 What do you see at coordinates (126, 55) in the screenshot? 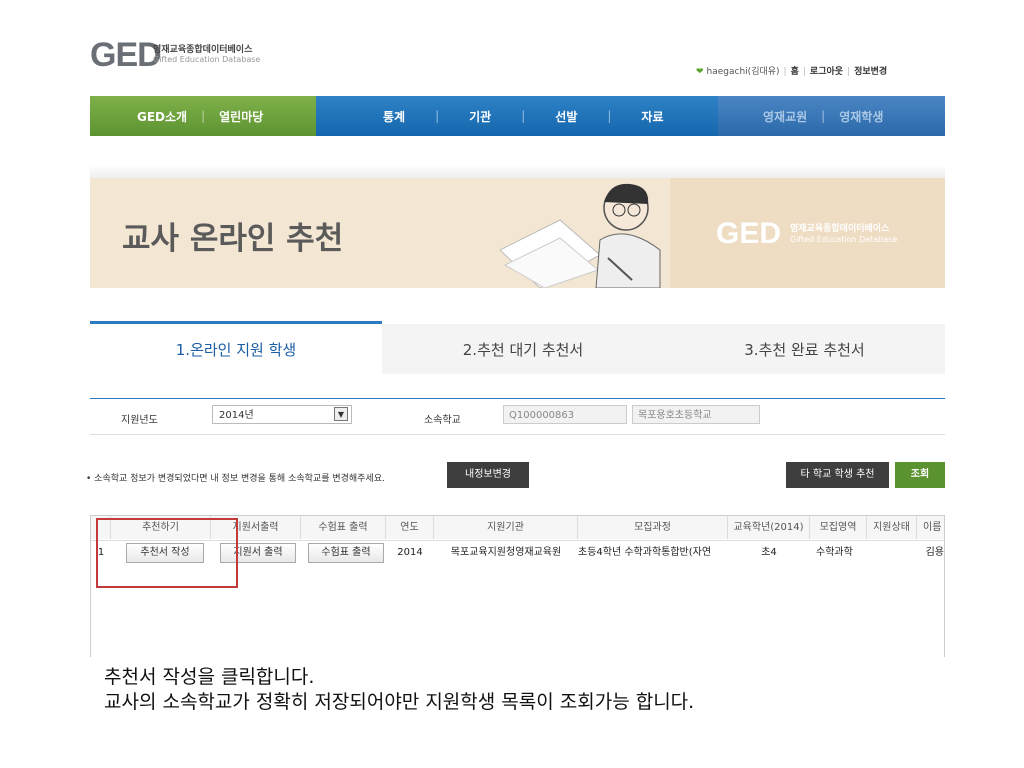
I see `ged-logo: GED` at bounding box center [126, 55].